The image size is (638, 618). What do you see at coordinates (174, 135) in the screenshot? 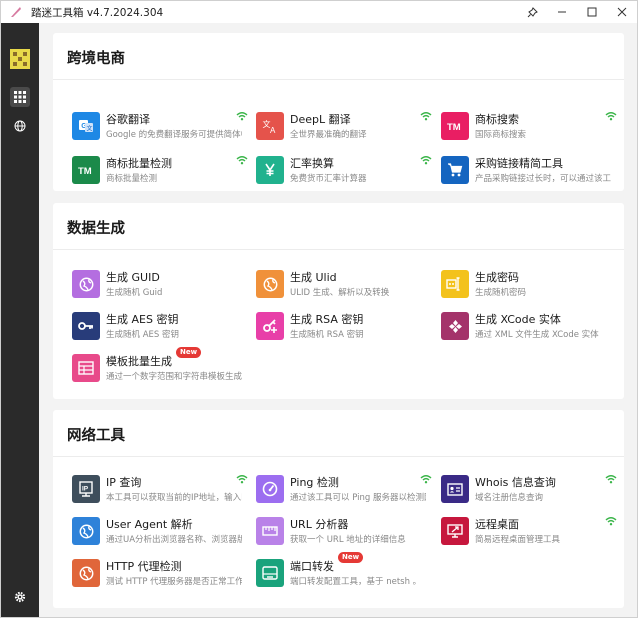
I see `tool-description: Google 的免费翻译服务可提供简体中文和另外` at bounding box center [174, 135].